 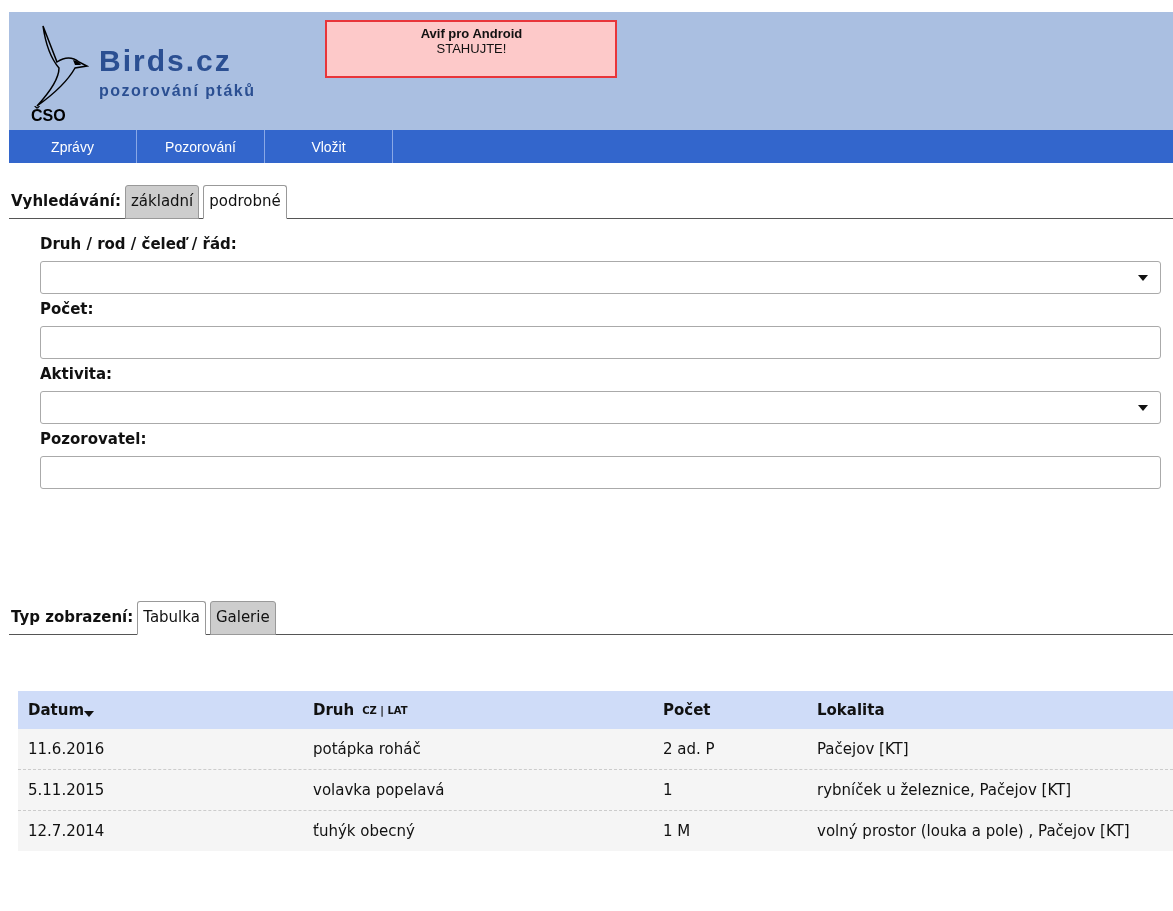 I want to click on field-label: Pozorovatel:, so click(x=94, y=439).